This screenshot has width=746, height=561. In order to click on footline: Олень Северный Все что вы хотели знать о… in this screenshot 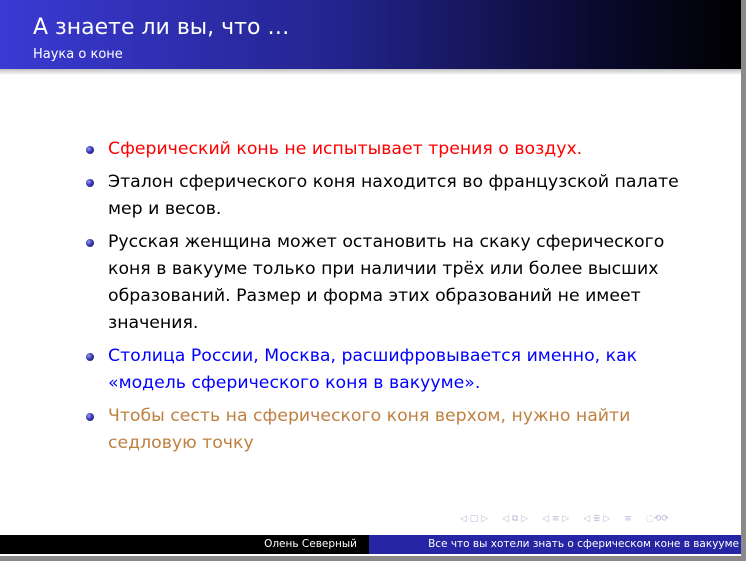, I will do `click(370, 544)`.